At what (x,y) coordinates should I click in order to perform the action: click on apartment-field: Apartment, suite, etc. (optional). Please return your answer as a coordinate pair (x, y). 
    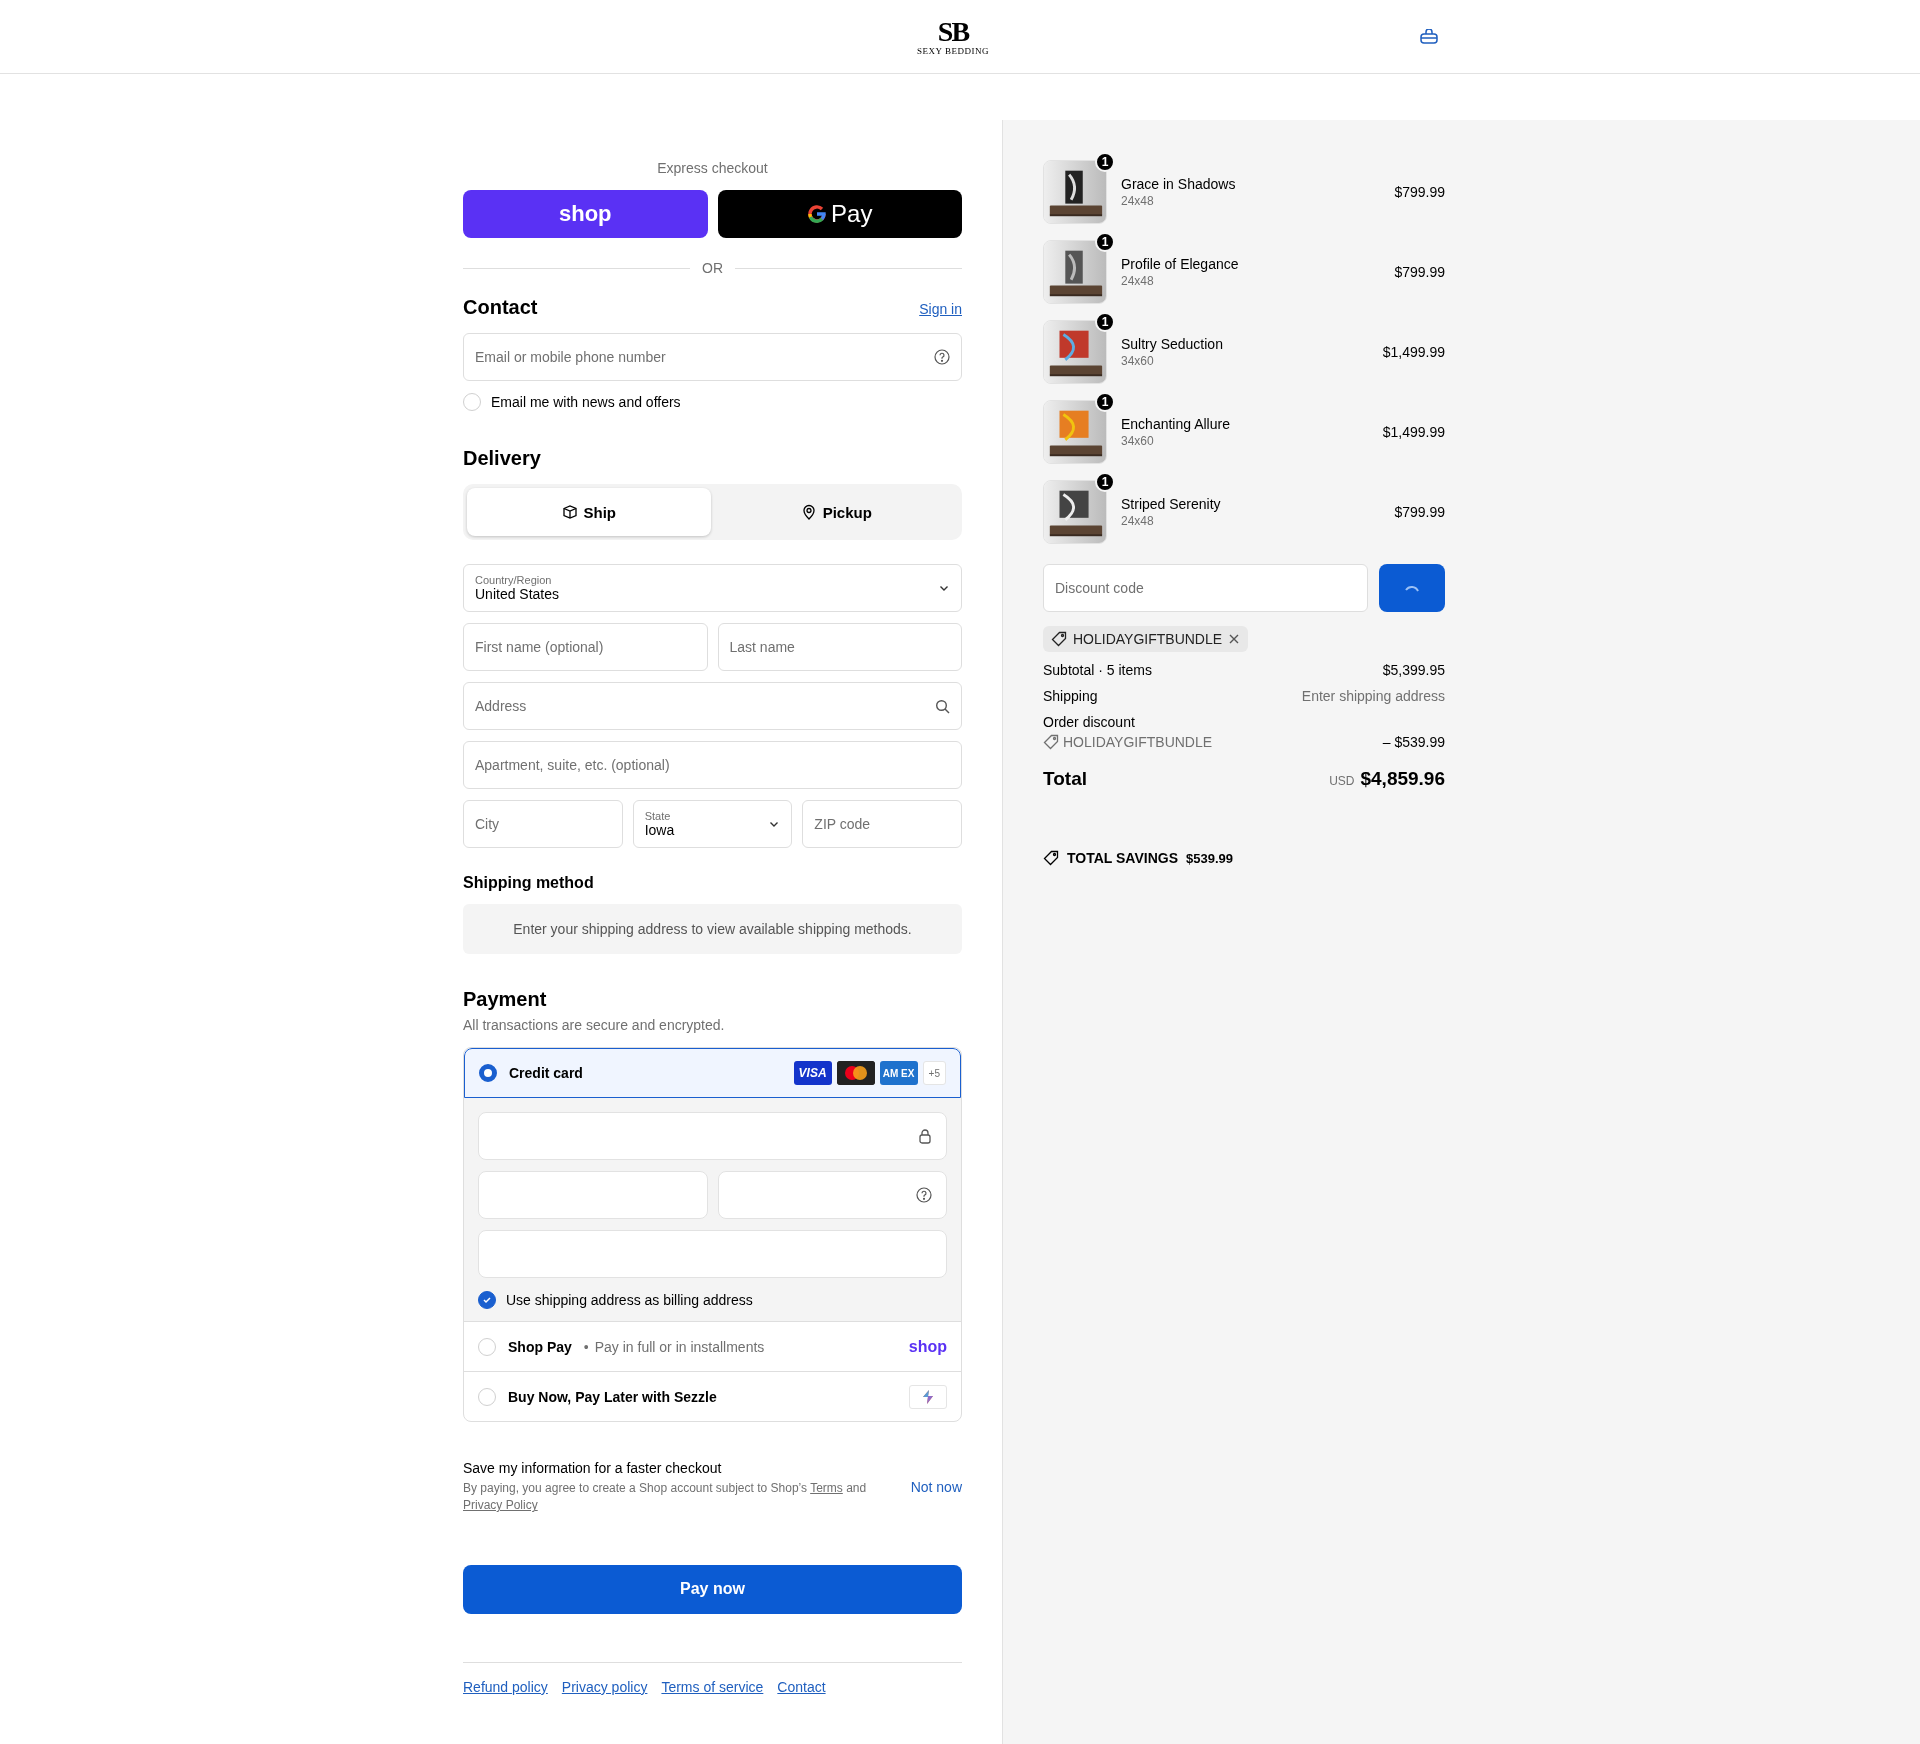
    Looking at the image, I should click on (712, 765).